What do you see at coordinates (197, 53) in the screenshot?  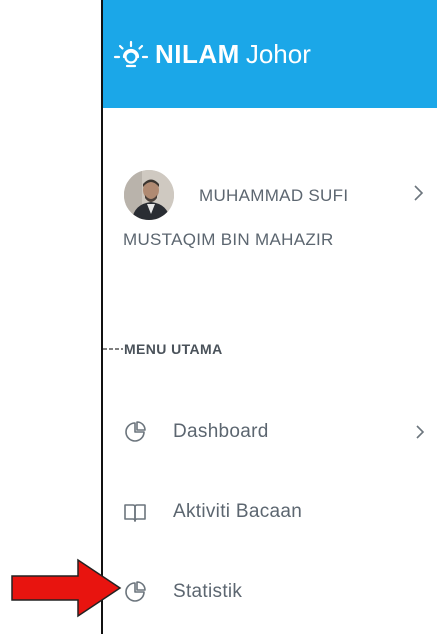 I see `brand-name: NILAM` at bounding box center [197, 53].